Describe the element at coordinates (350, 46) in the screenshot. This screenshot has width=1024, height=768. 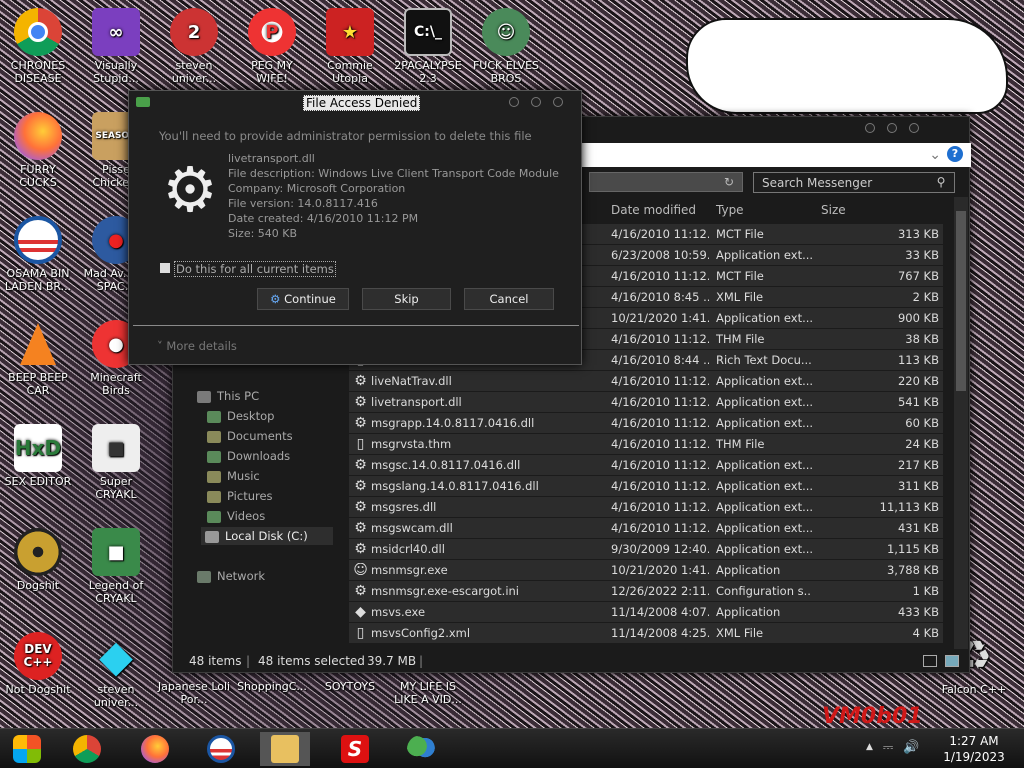
I see `desktop-icon-commie-utopia: ★ Commie Utopia` at that location.